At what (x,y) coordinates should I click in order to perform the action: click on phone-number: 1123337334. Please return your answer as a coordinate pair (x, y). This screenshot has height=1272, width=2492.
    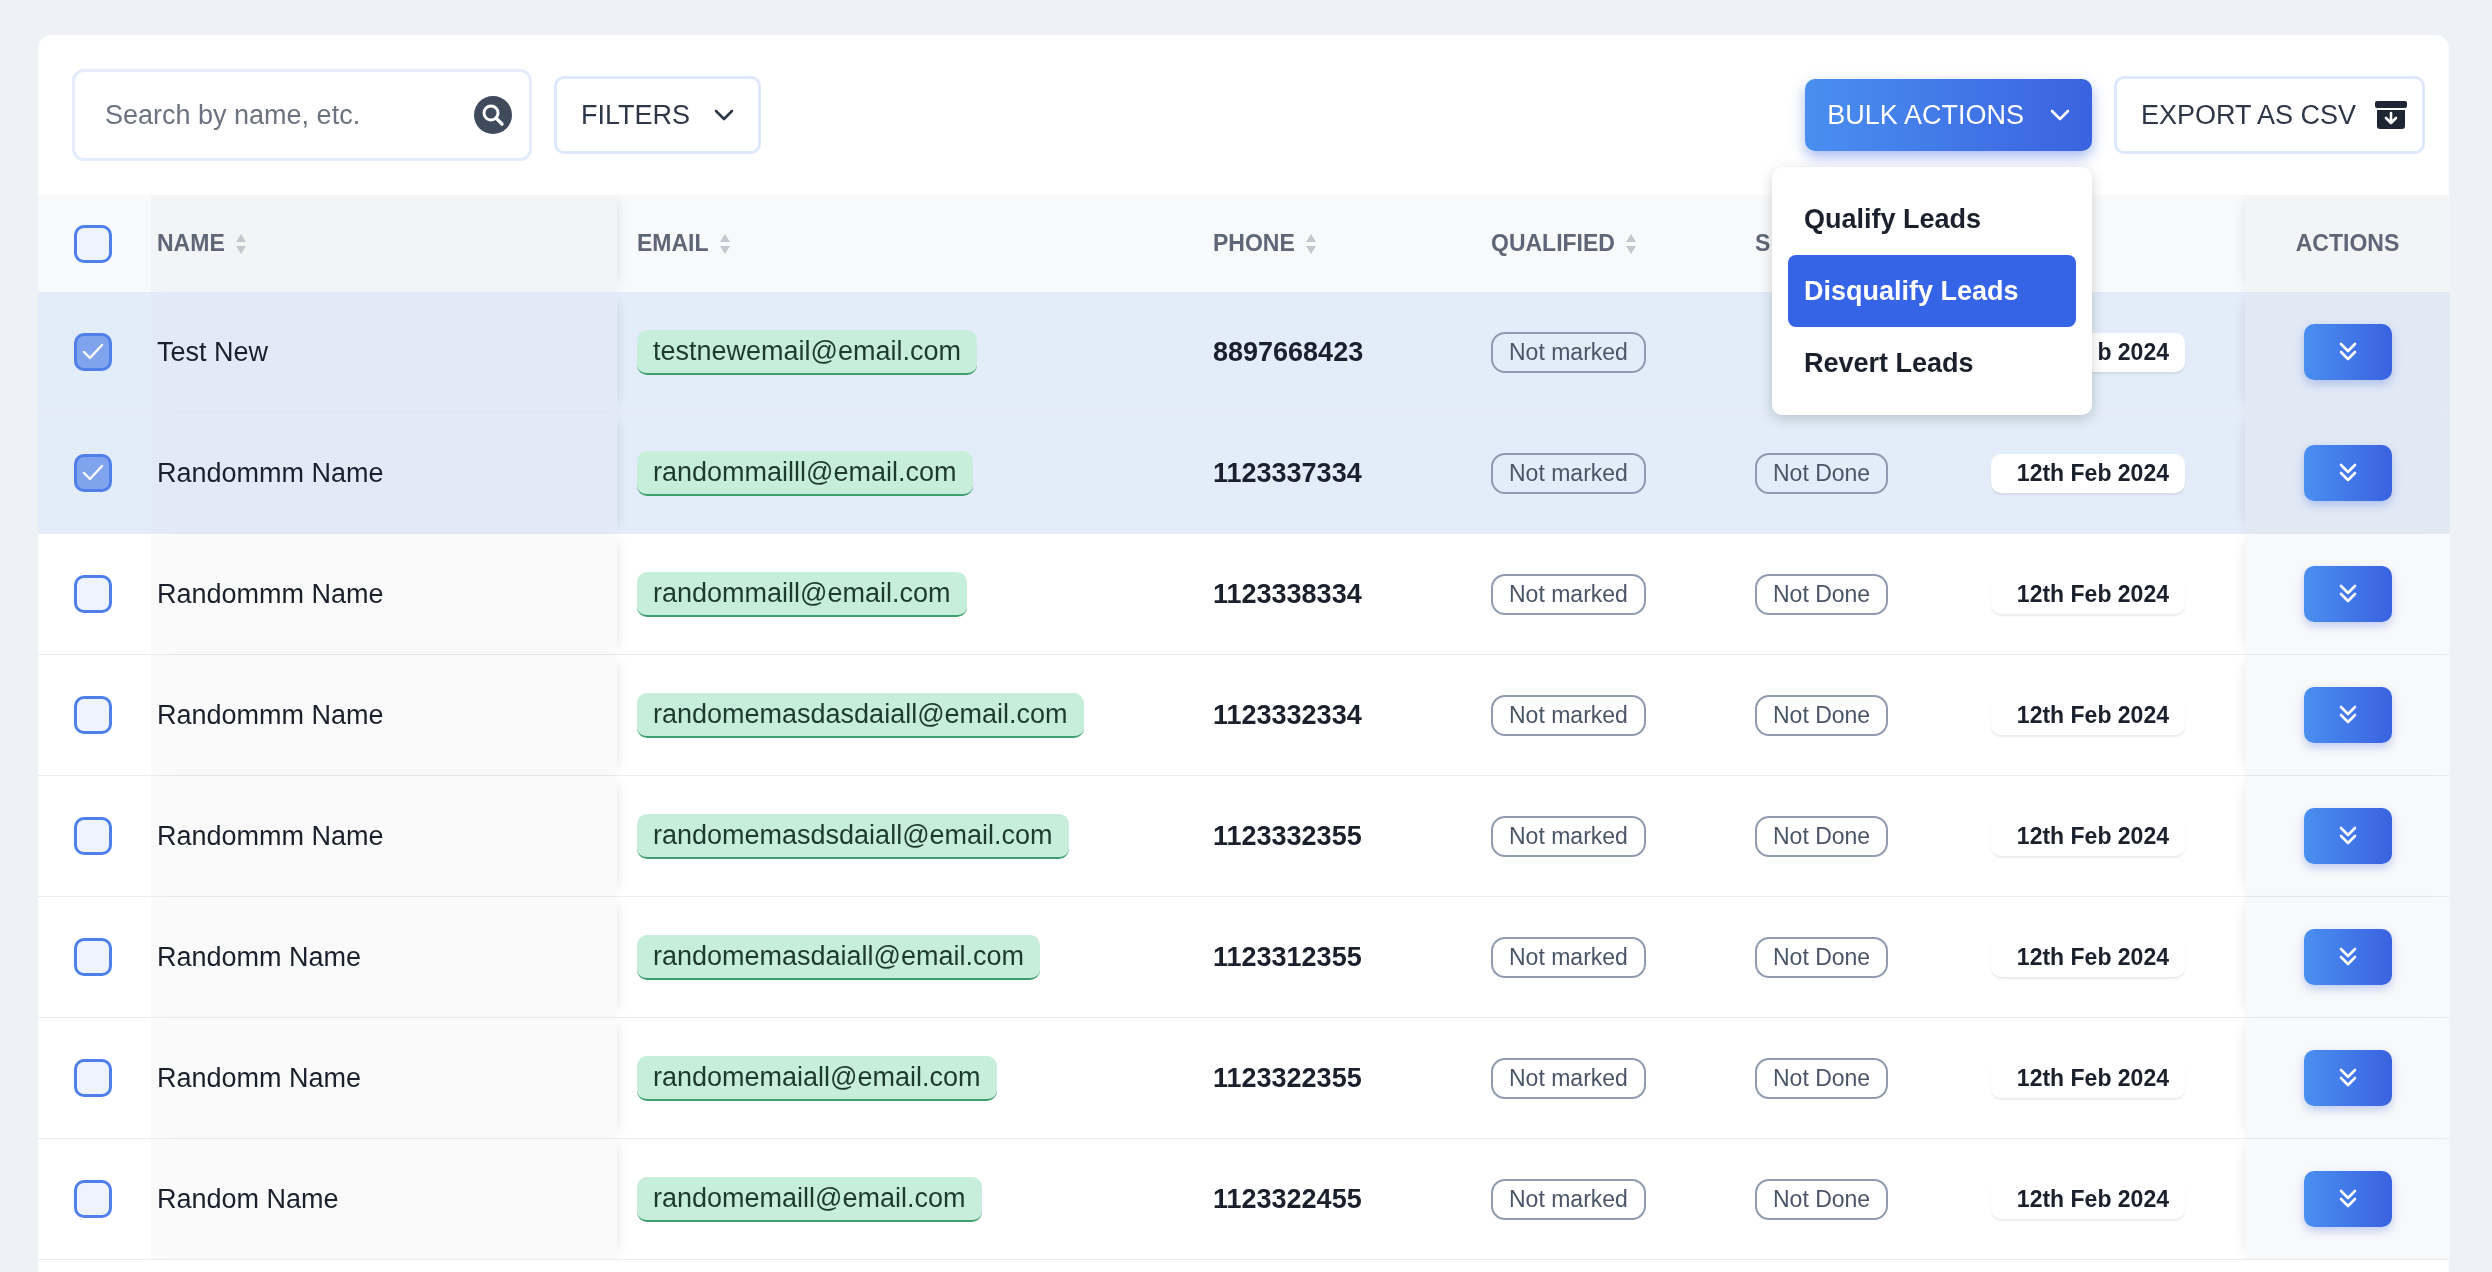
    Looking at the image, I should click on (1287, 473).